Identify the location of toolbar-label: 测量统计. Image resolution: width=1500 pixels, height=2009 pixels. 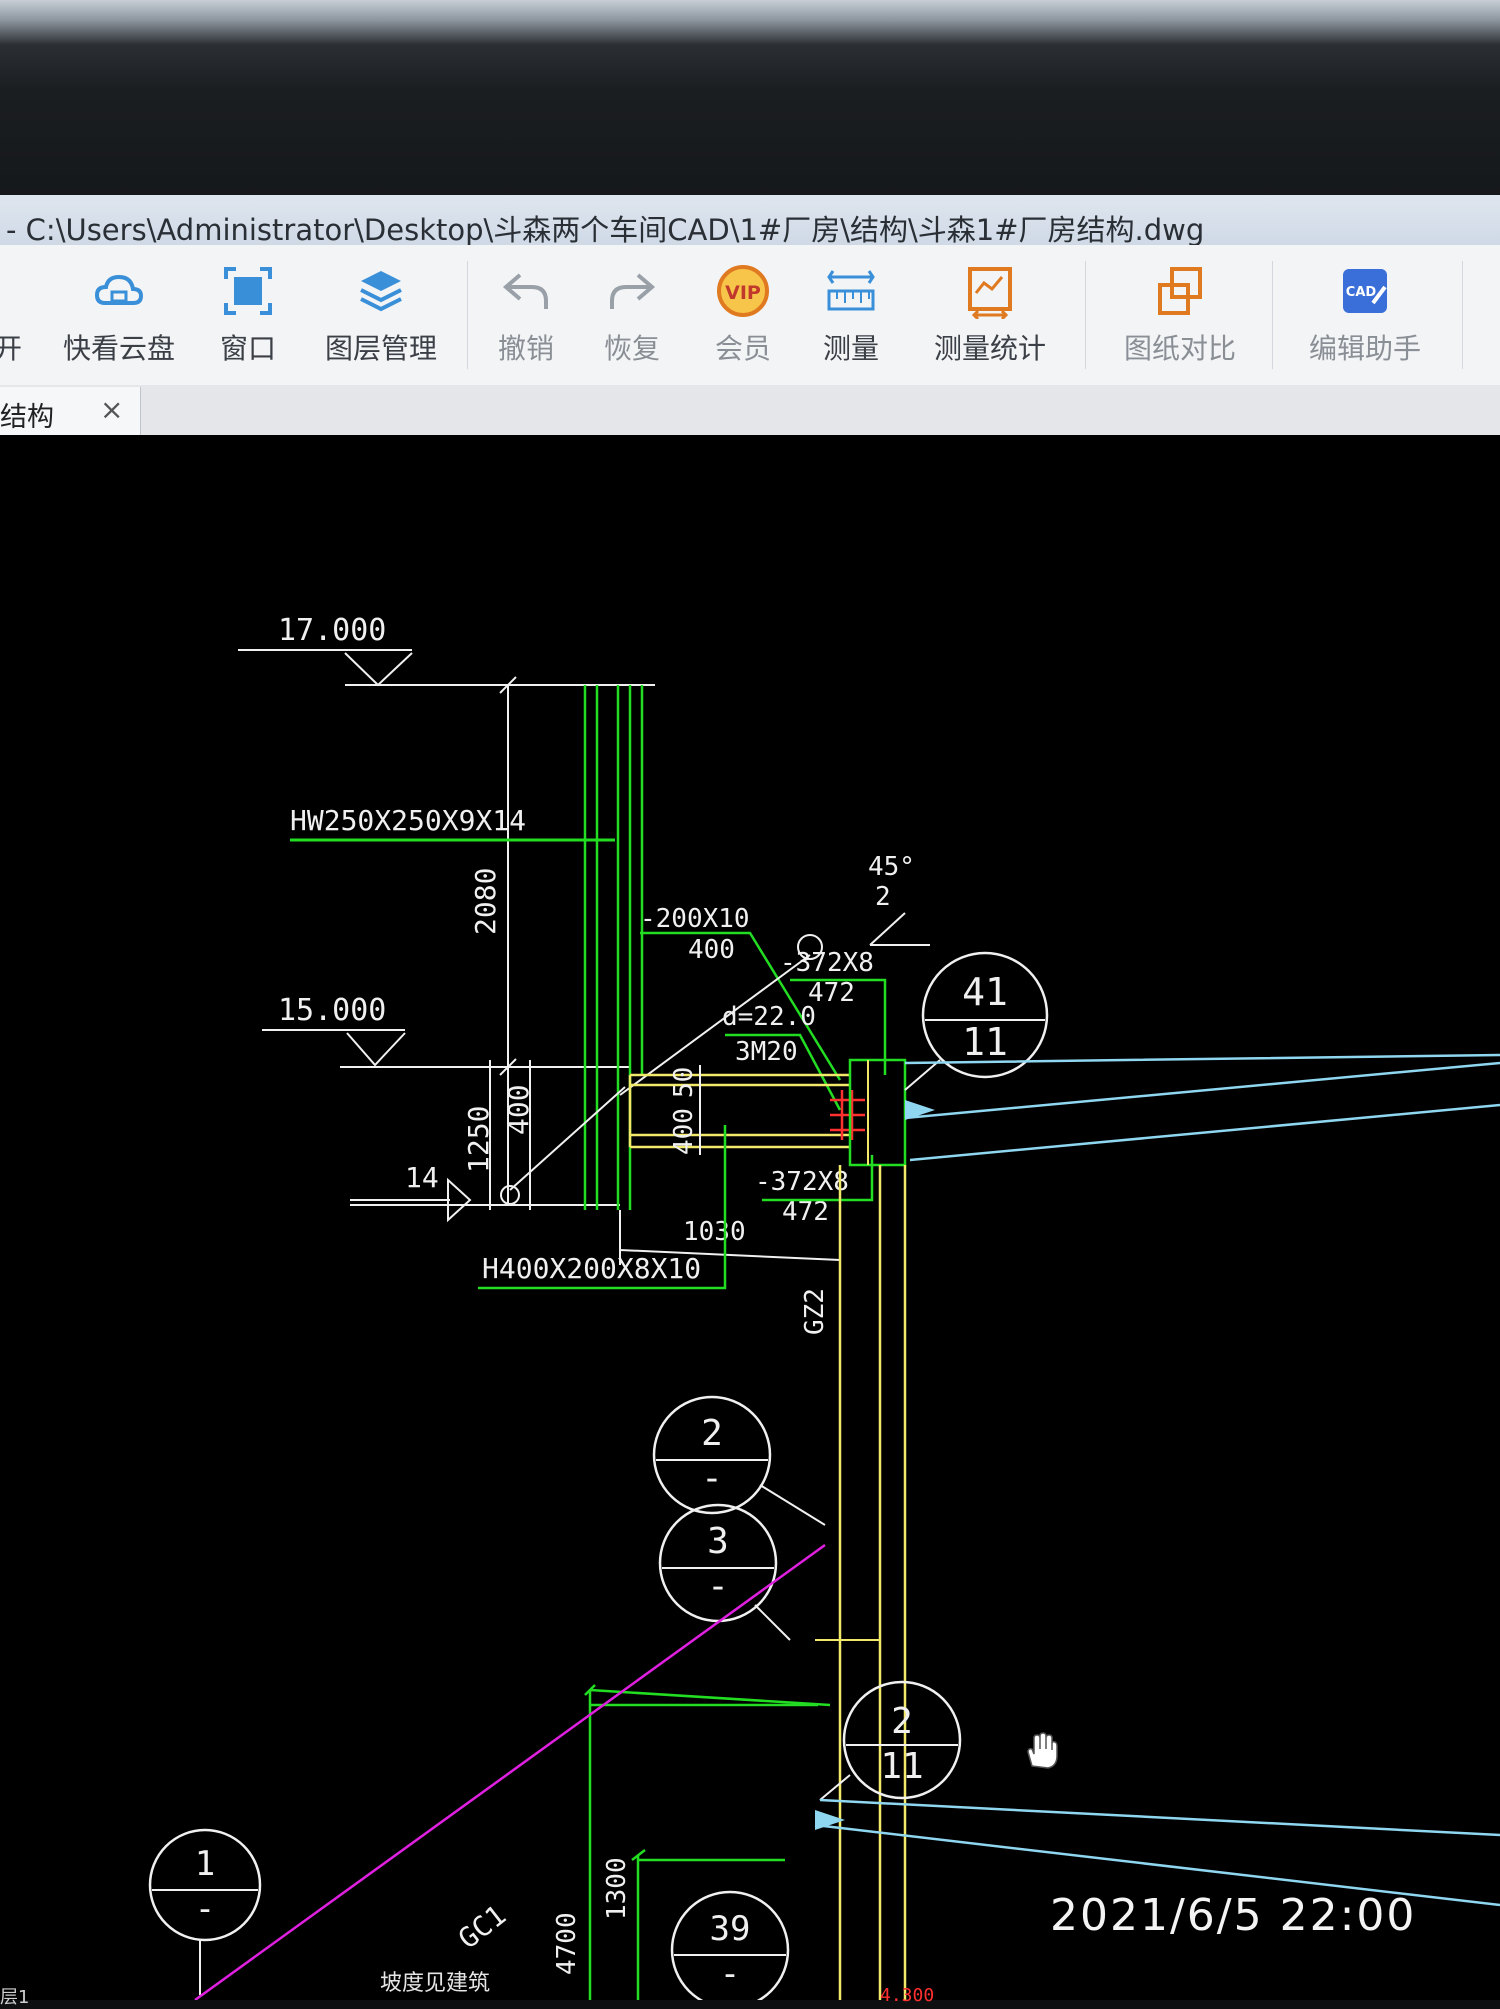
(989, 348).